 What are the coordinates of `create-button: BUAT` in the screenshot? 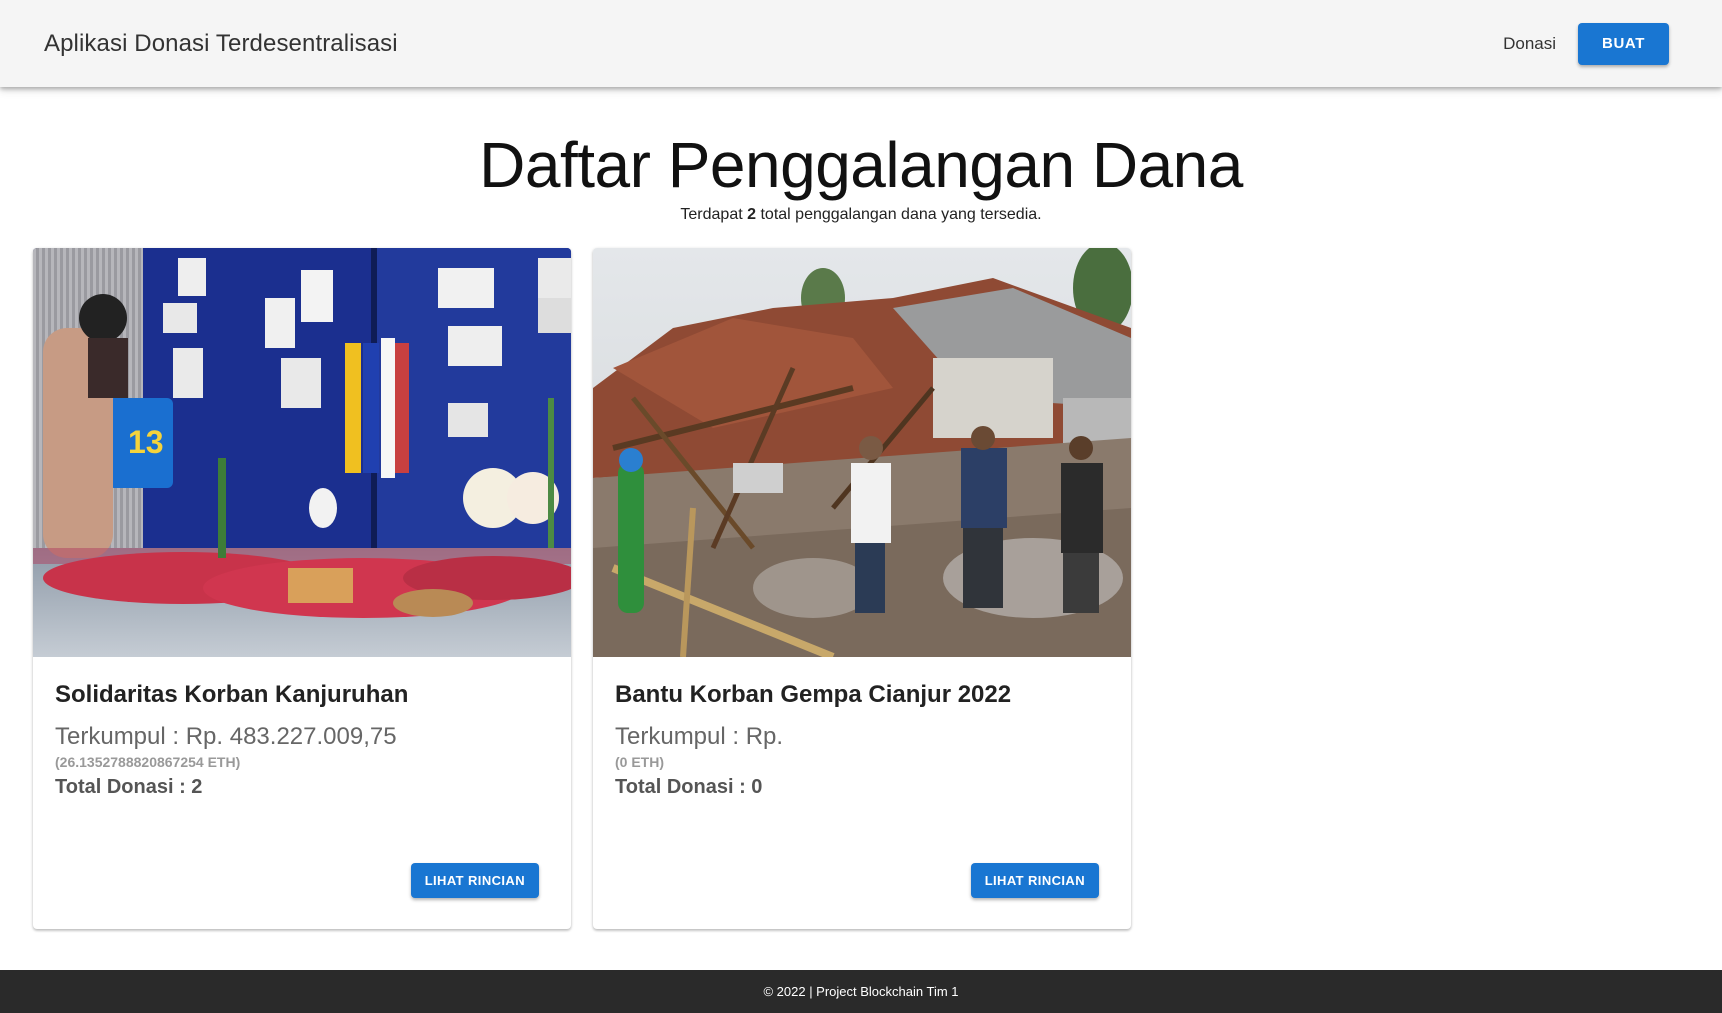 It's located at (1623, 43).